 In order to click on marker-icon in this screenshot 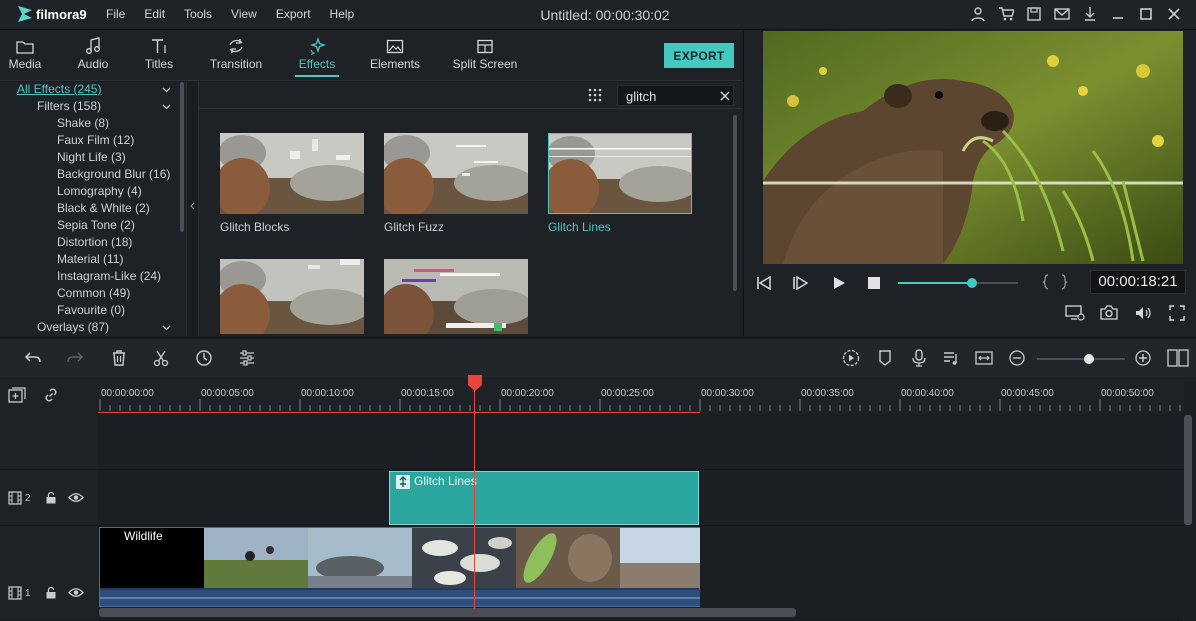, I will do `click(885, 358)`.